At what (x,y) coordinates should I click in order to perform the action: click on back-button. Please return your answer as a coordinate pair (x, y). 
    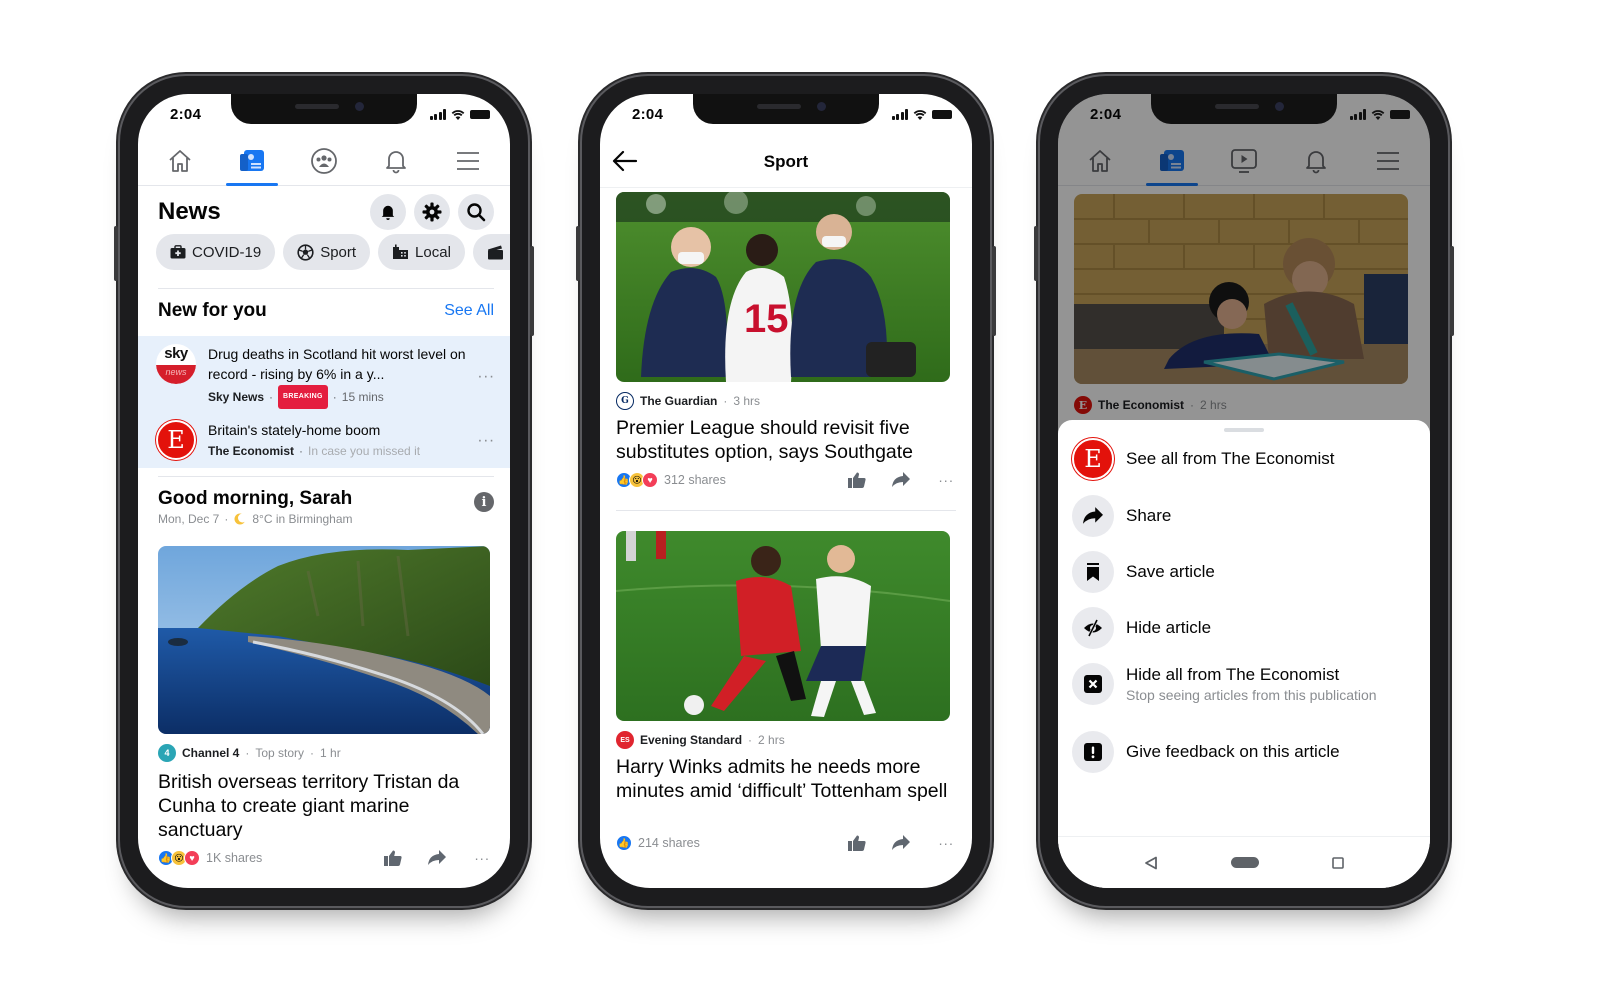
    Looking at the image, I should click on (625, 163).